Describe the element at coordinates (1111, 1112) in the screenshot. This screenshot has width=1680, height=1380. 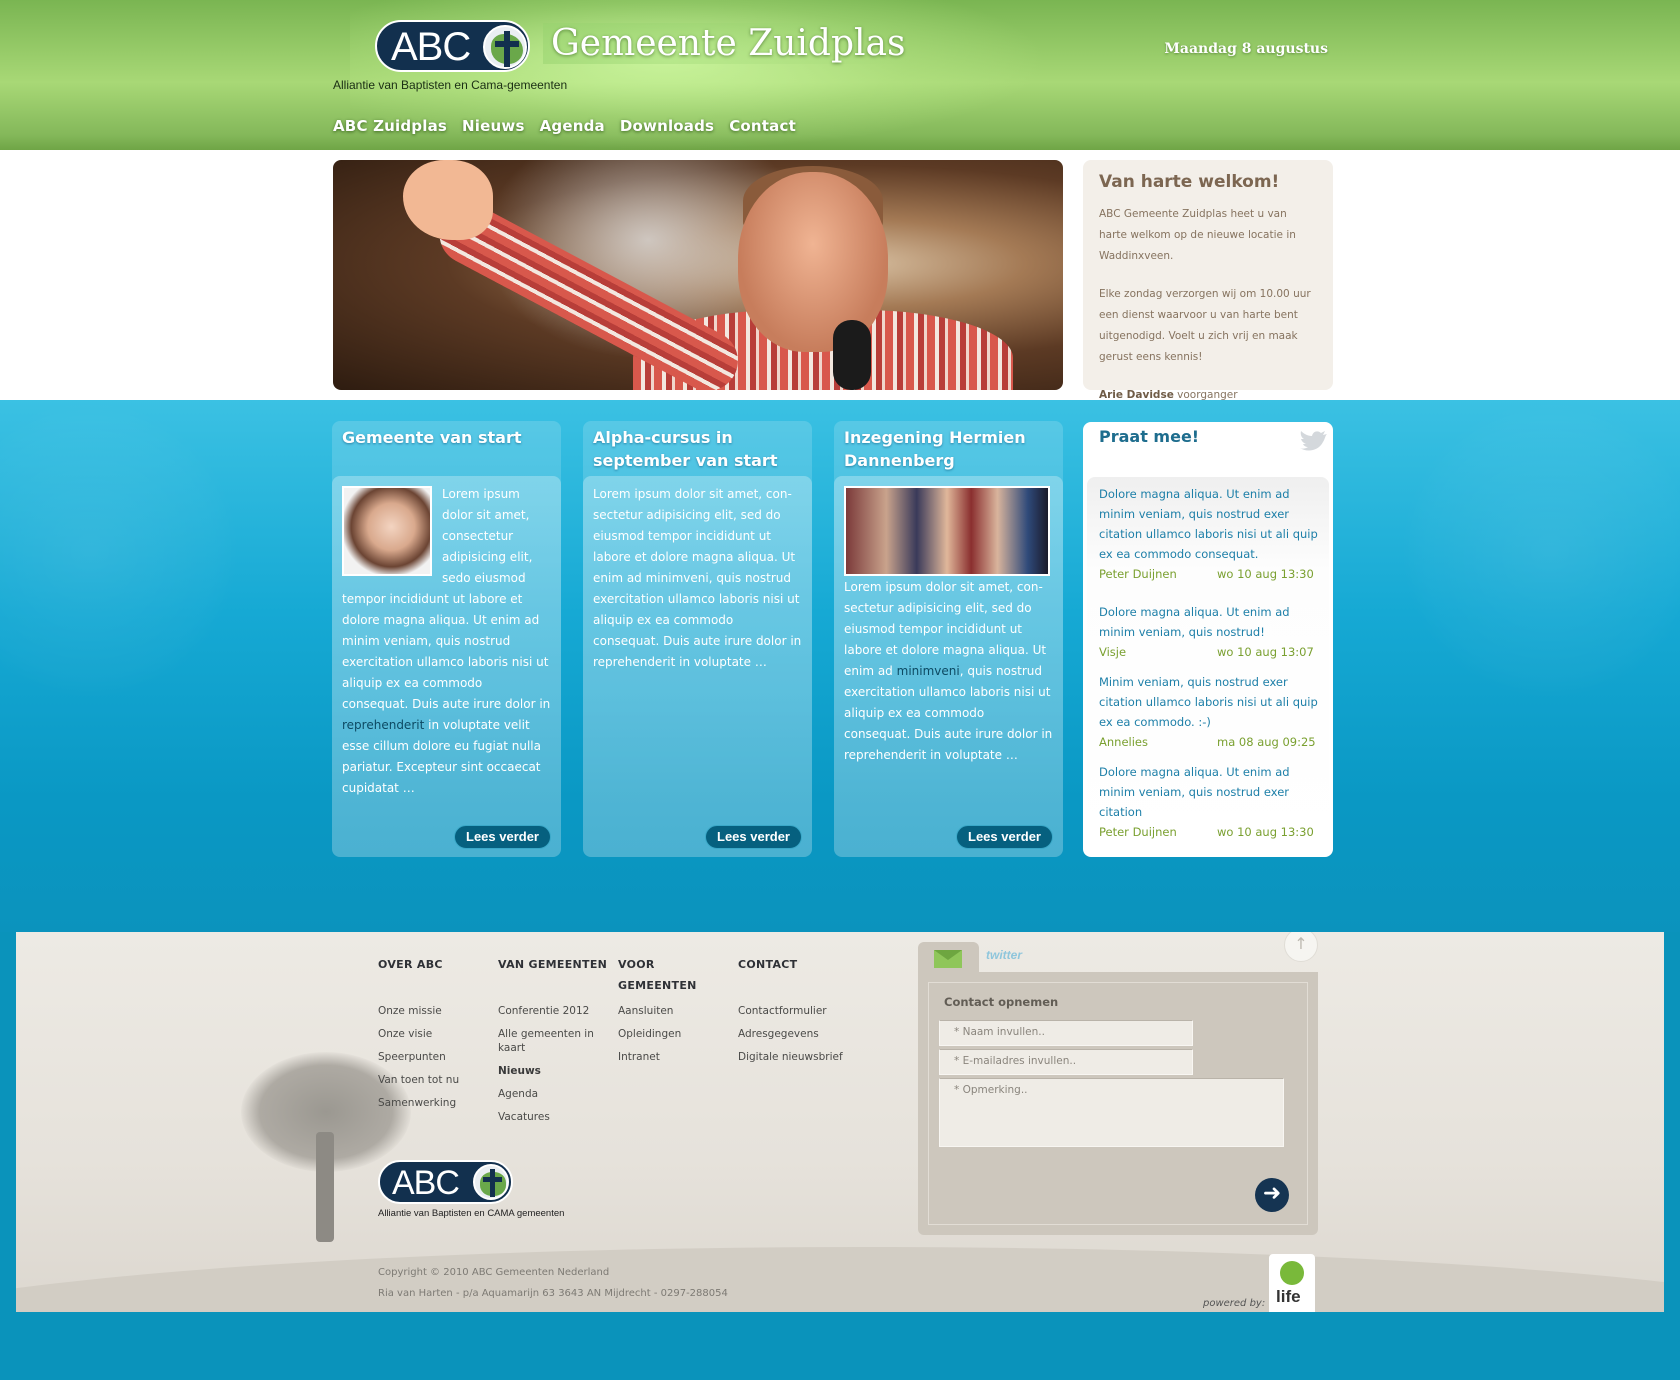
I see `remark-textarea: * Opmerking..` at that location.